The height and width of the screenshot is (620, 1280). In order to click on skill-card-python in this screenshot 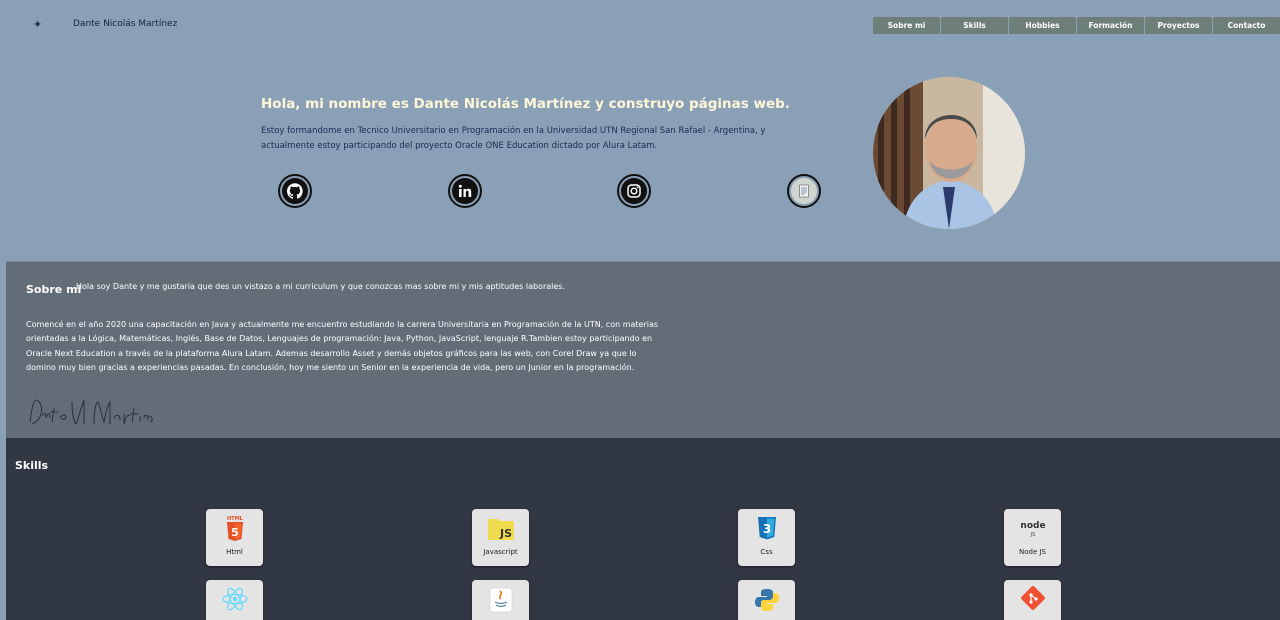, I will do `click(766, 600)`.